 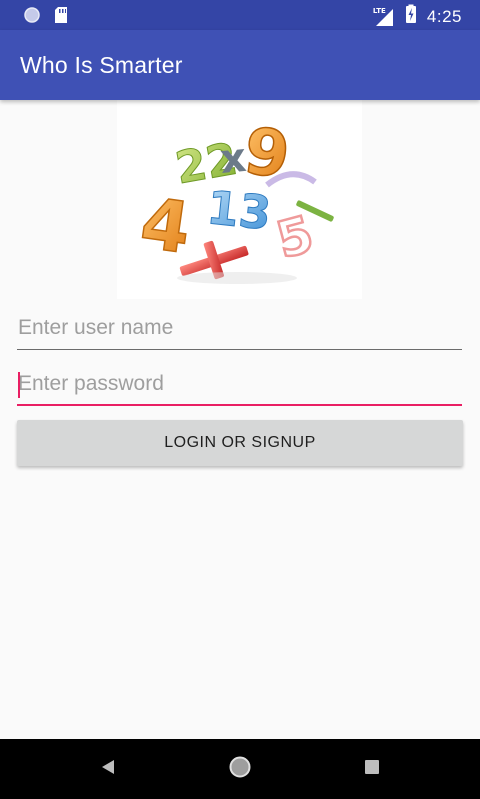 What do you see at coordinates (240, 443) in the screenshot?
I see `login-or-signup-button: LOGIN OR SIGNUP` at bounding box center [240, 443].